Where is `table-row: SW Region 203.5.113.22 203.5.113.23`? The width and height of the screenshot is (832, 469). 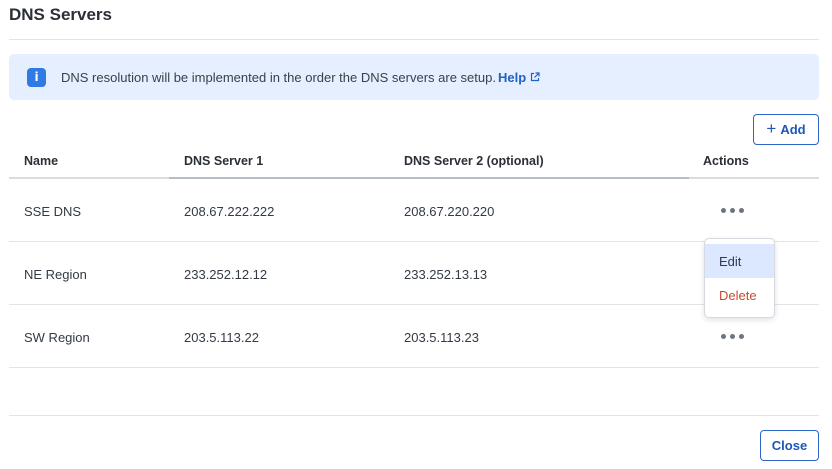
table-row: SW Region 203.5.113.22 203.5.113.23 is located at coordinates (414, 336).